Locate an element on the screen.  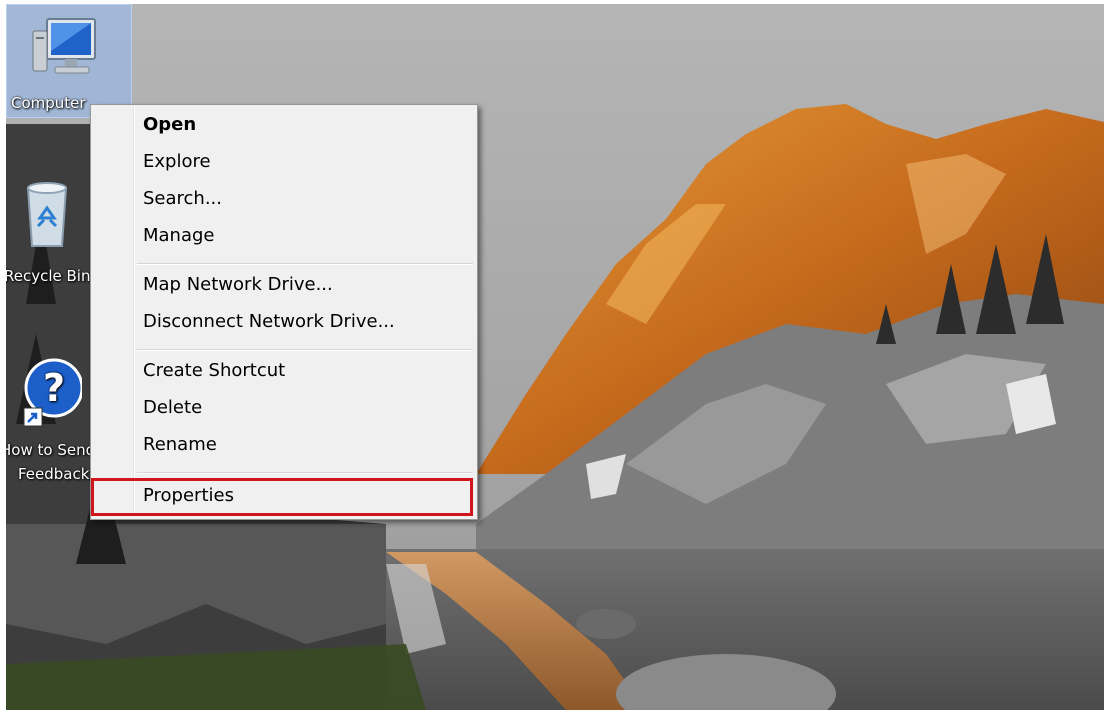
desktop-icon-recycle-bin: Recycle Bin is located at coordinates (49, 232).